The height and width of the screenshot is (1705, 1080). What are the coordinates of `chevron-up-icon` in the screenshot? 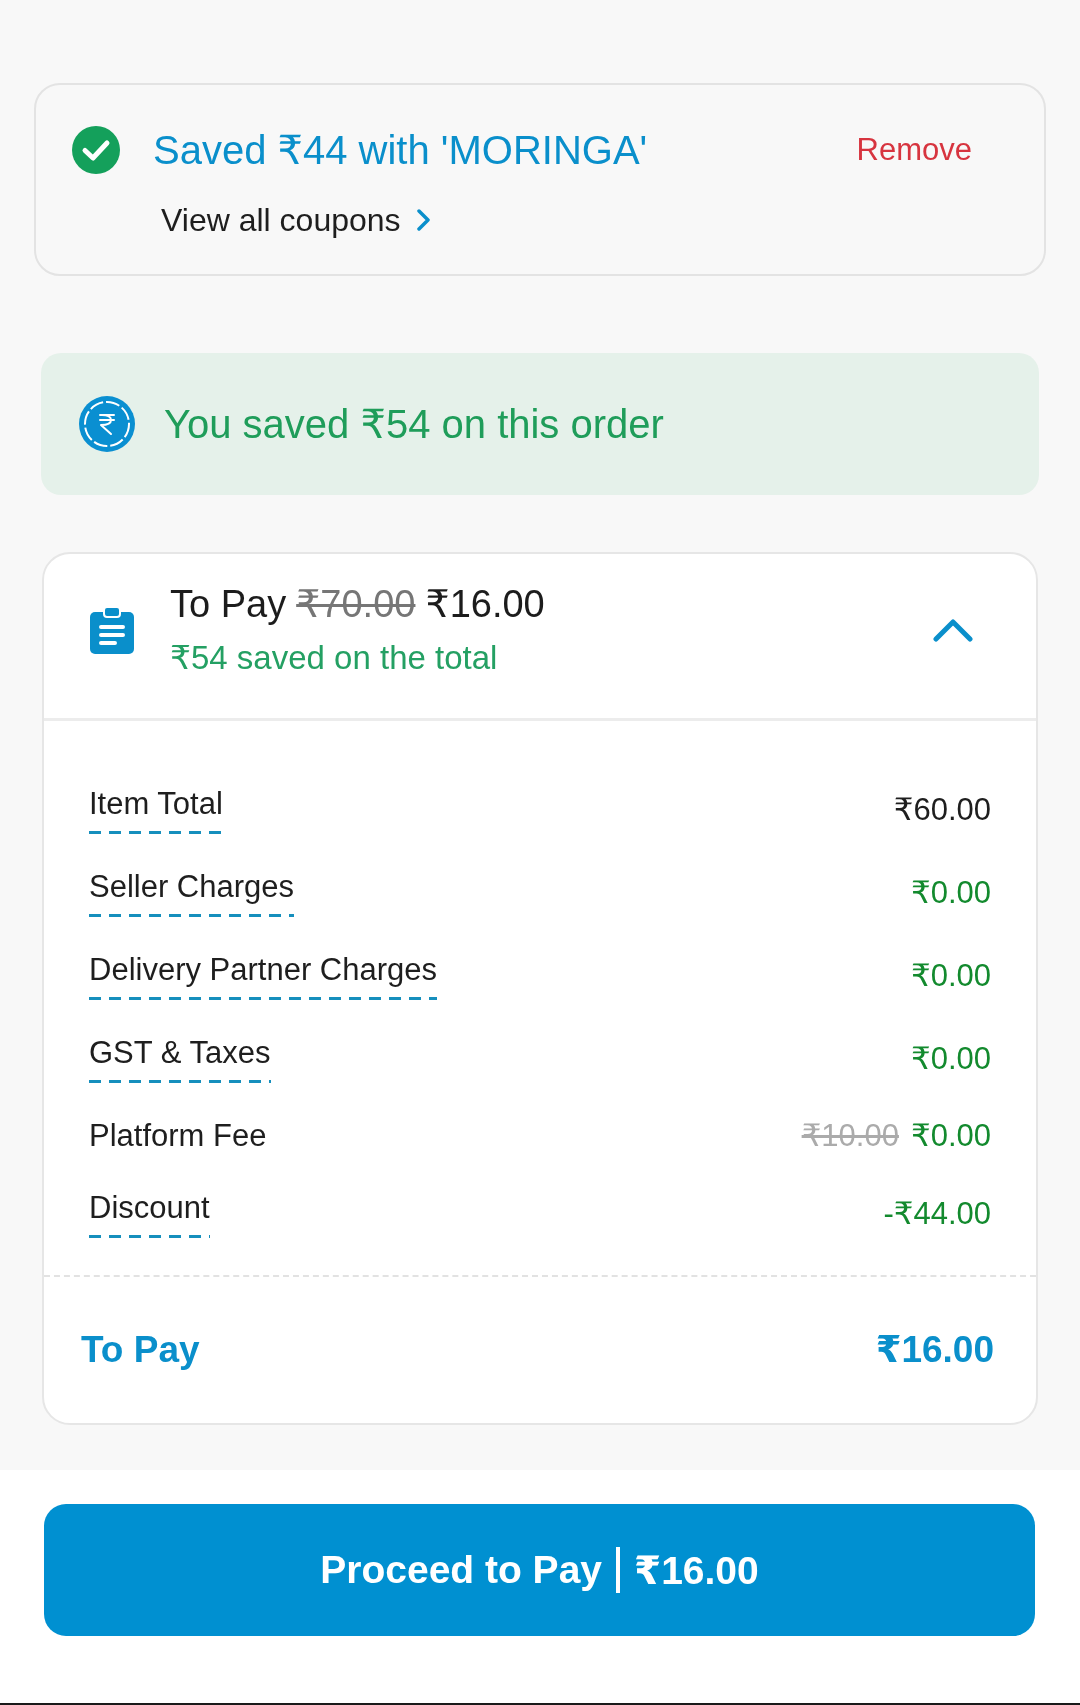 It's located at (953, 629).